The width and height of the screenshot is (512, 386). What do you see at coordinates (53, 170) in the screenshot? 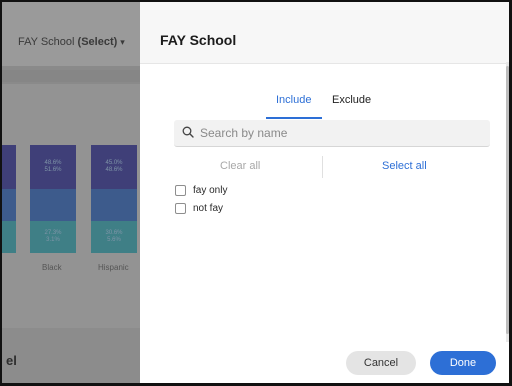
I see `segment-value: 51.6%` at bounding box center [53, 170].